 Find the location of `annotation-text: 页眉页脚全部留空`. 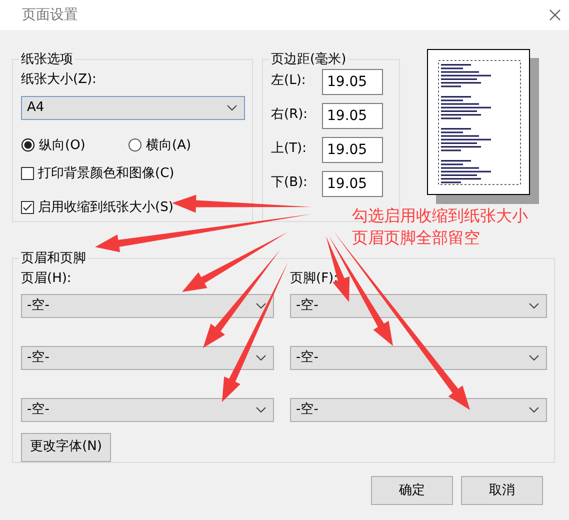

annotation-text: 页眉页脚全部留空 is located at coordinates (416, 238).